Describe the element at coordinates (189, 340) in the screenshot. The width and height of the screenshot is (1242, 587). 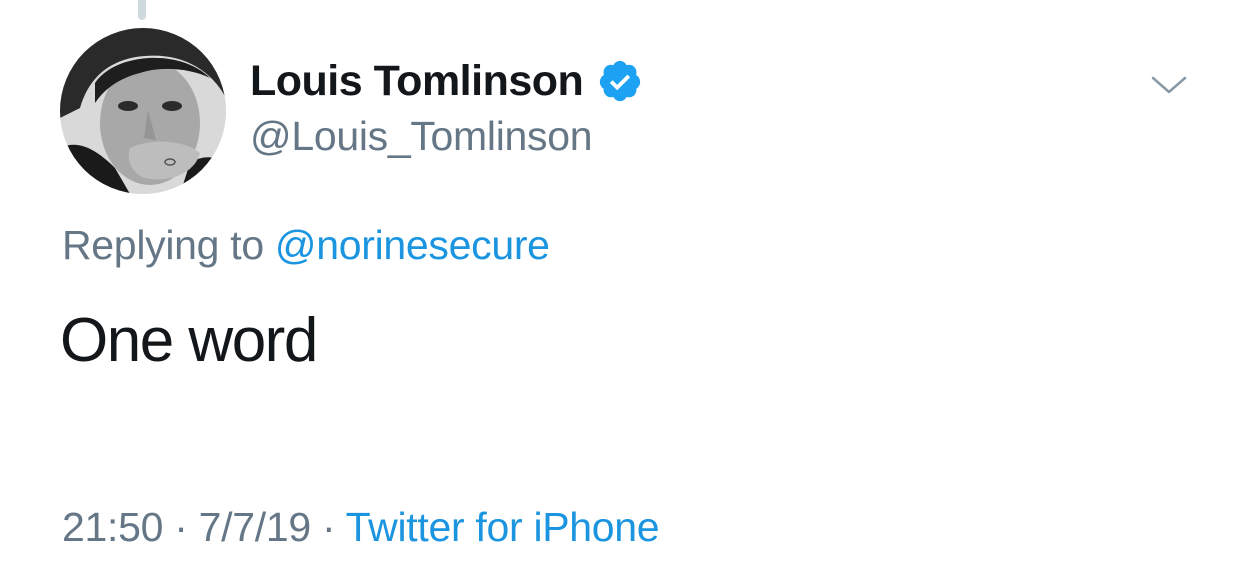
I see `tweet-text: One word` at that location.